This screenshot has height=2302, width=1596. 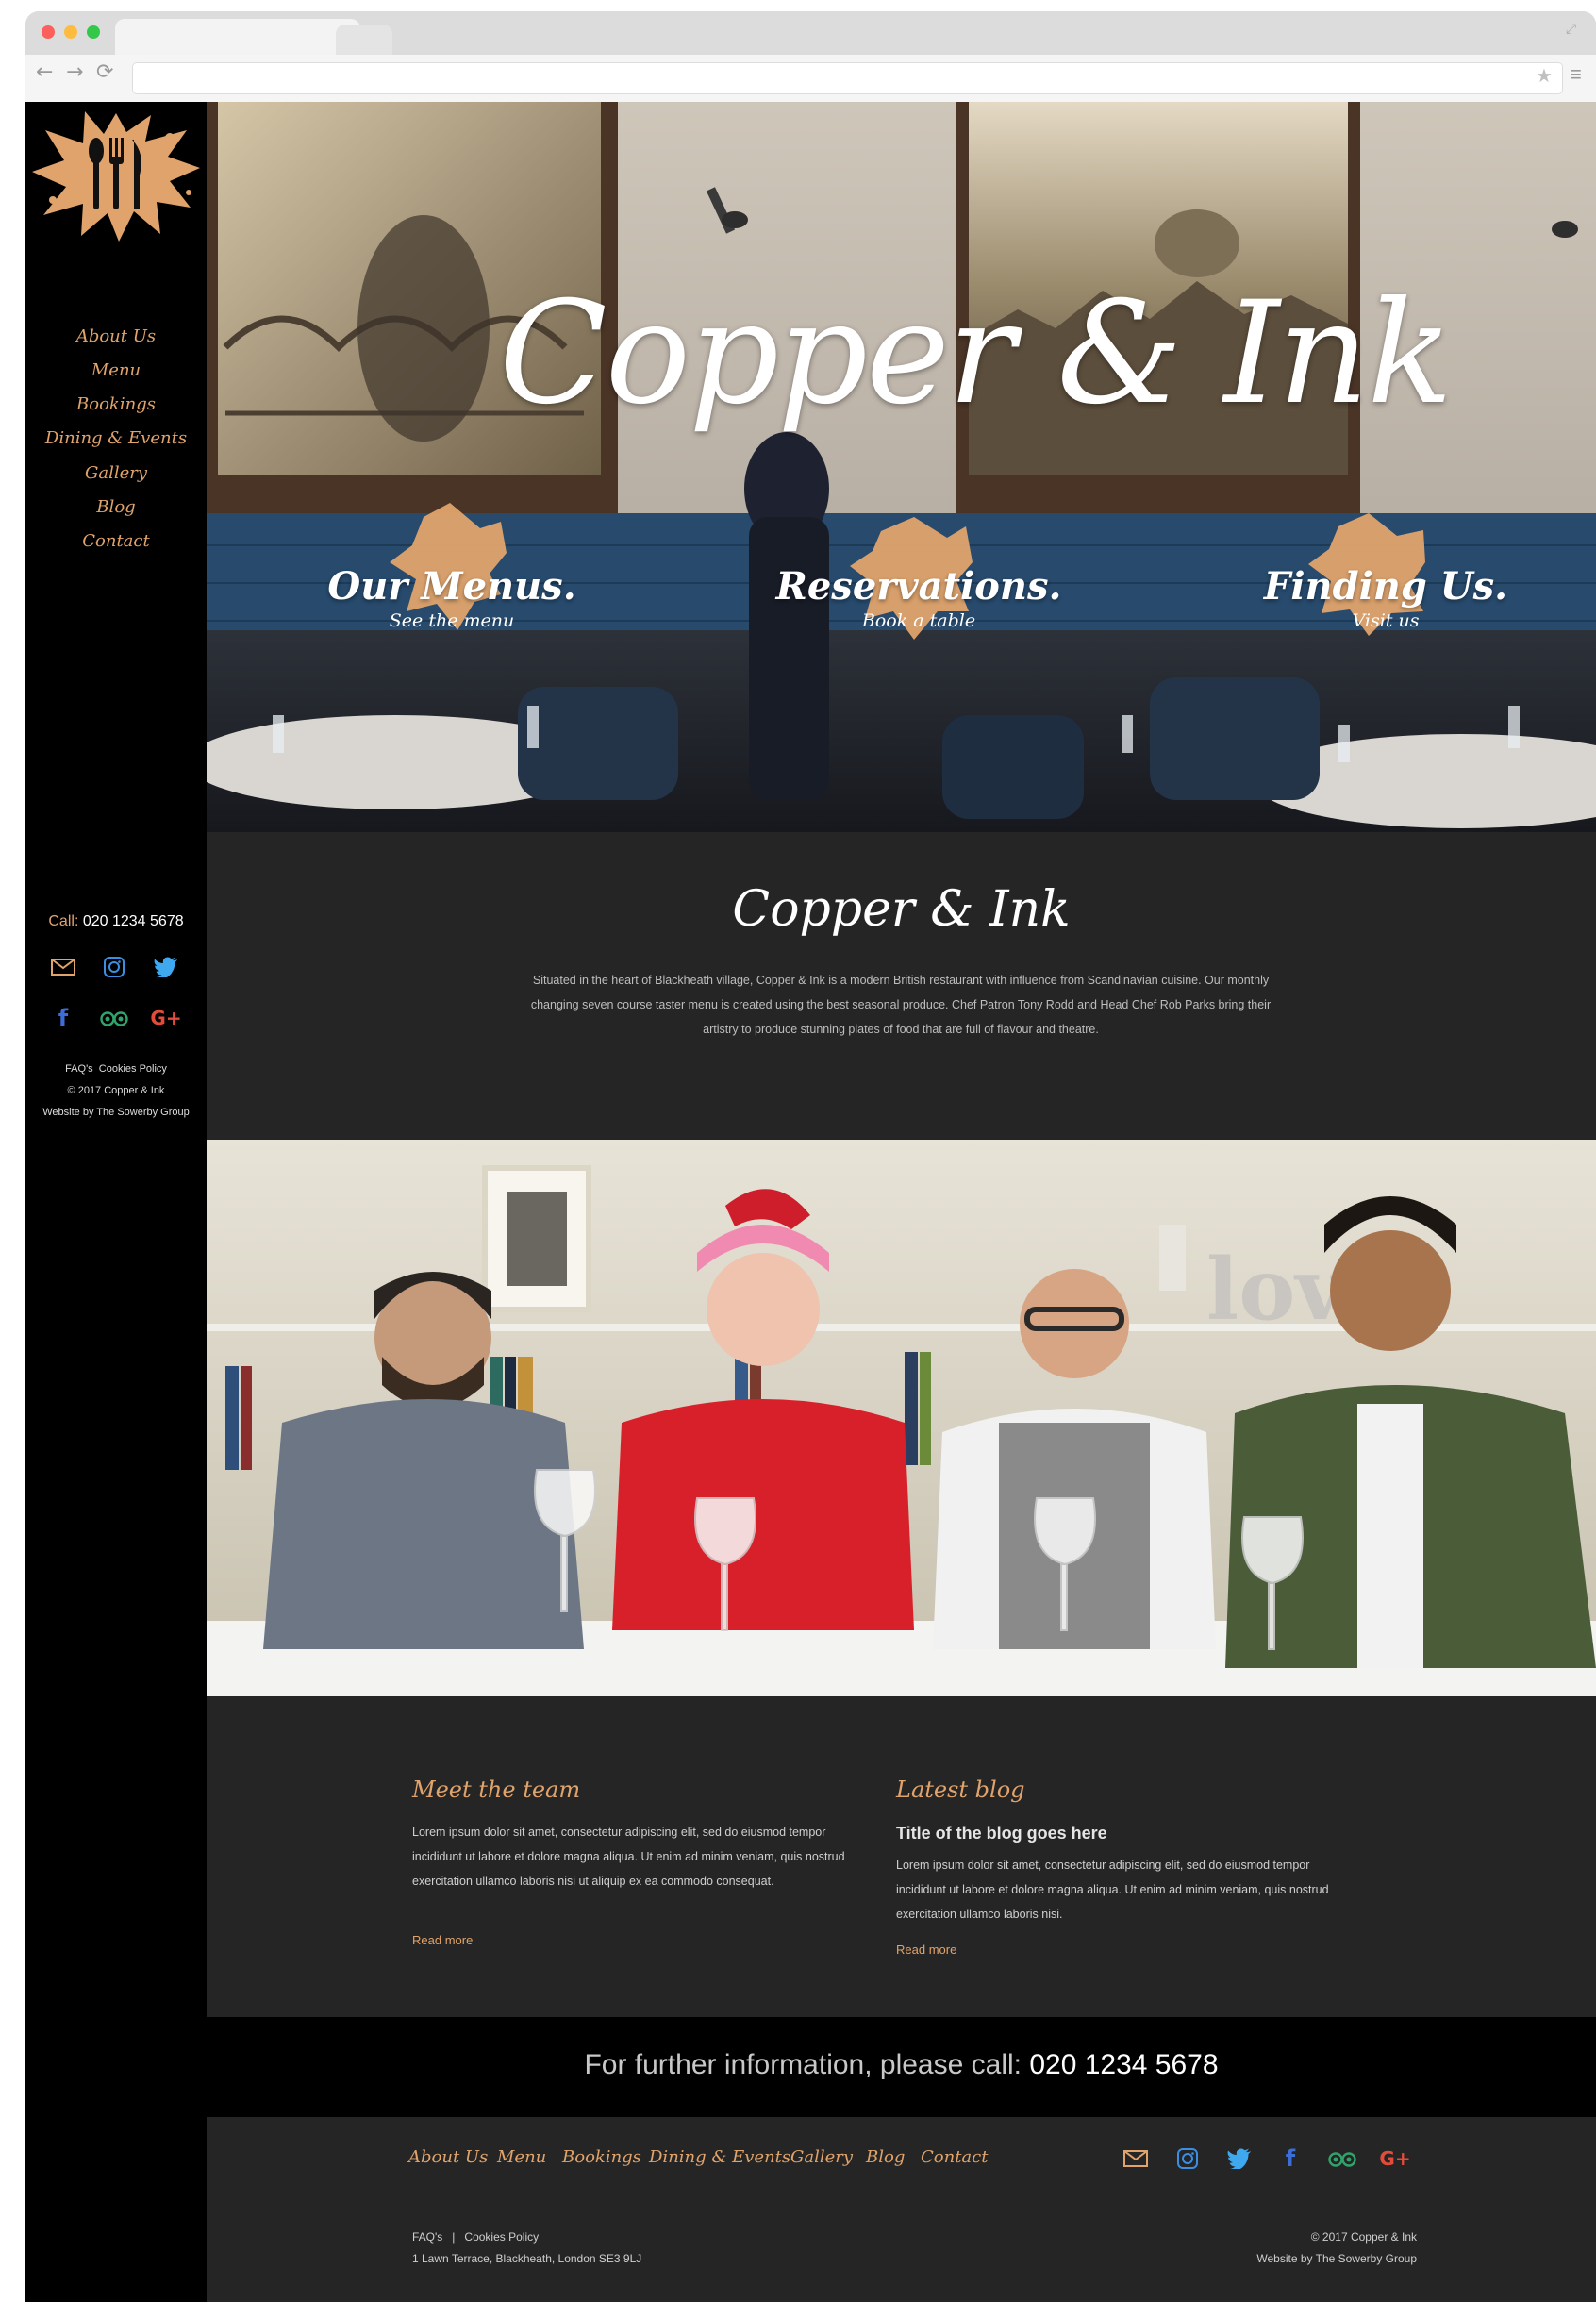 I want to click on star-icon: ★, so click(x=1544, y=76).